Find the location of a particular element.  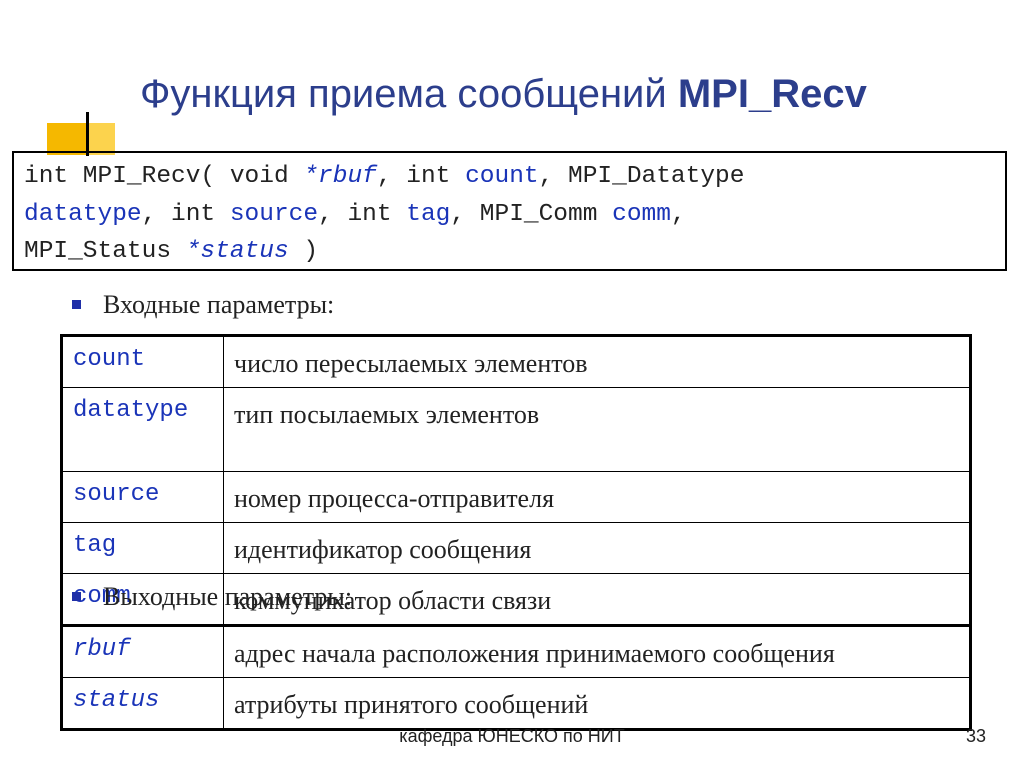

input-heading-label: Входные параметры: is located at coordinates (219, 304).